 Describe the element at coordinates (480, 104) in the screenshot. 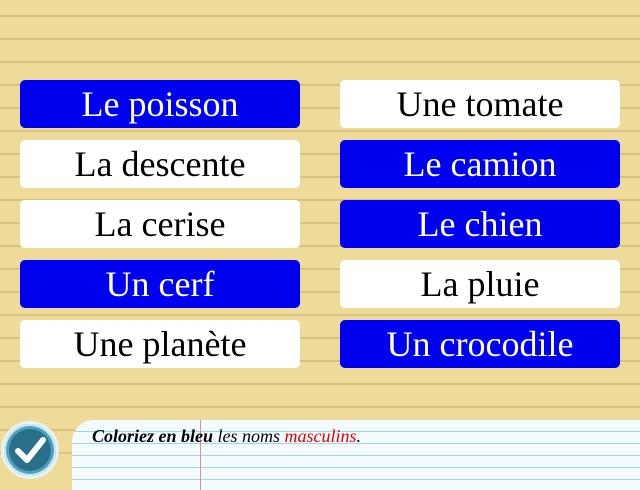

I see `word-tile-une-tomate: Une tomate` at that location.